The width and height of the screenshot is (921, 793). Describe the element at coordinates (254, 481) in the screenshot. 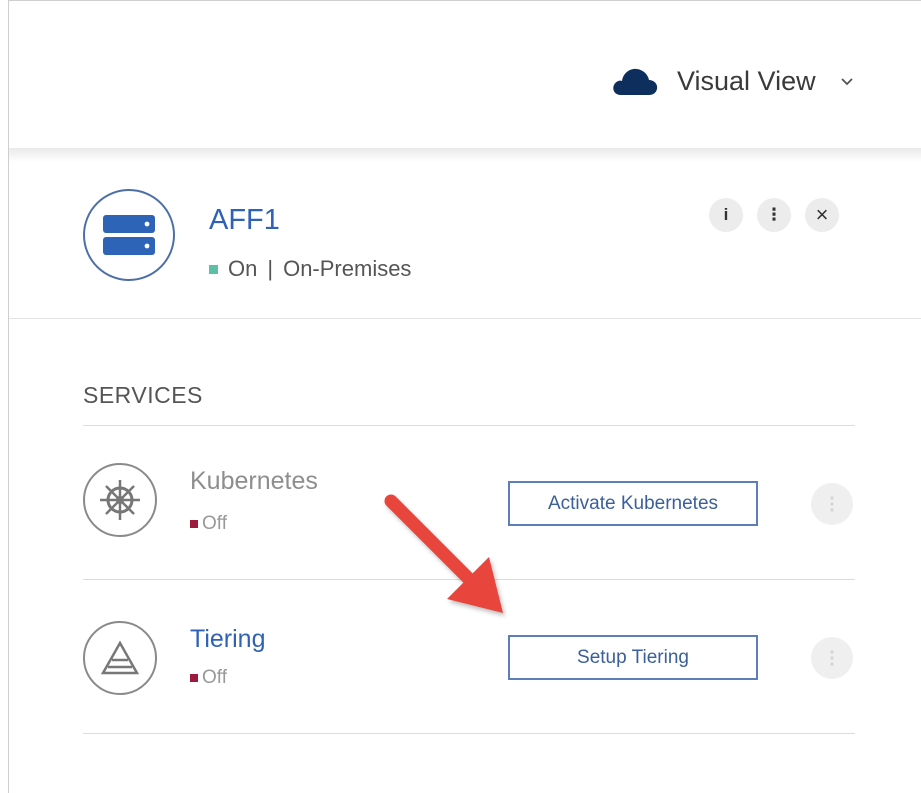

I see `service-name-kubernetes: Kubernetes` at that location.